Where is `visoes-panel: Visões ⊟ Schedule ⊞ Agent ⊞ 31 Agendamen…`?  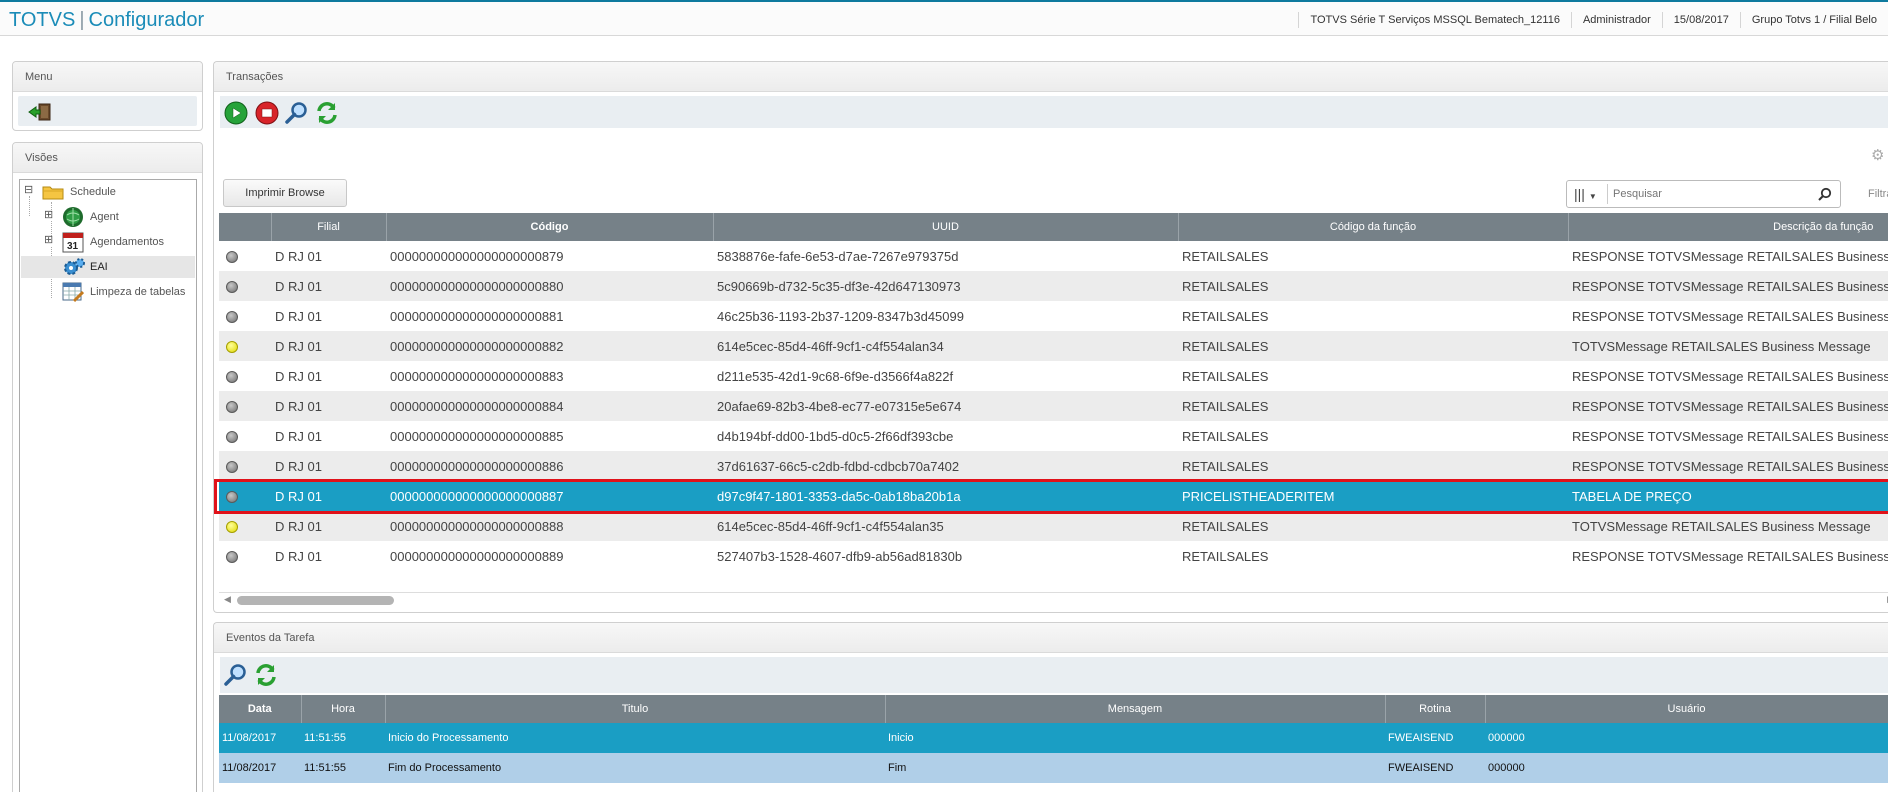
visoes-panel: Visões ⊟ Schedule ⊞ Agent ⊞ 31 Agendamen… is located at coordinates (107, 467).